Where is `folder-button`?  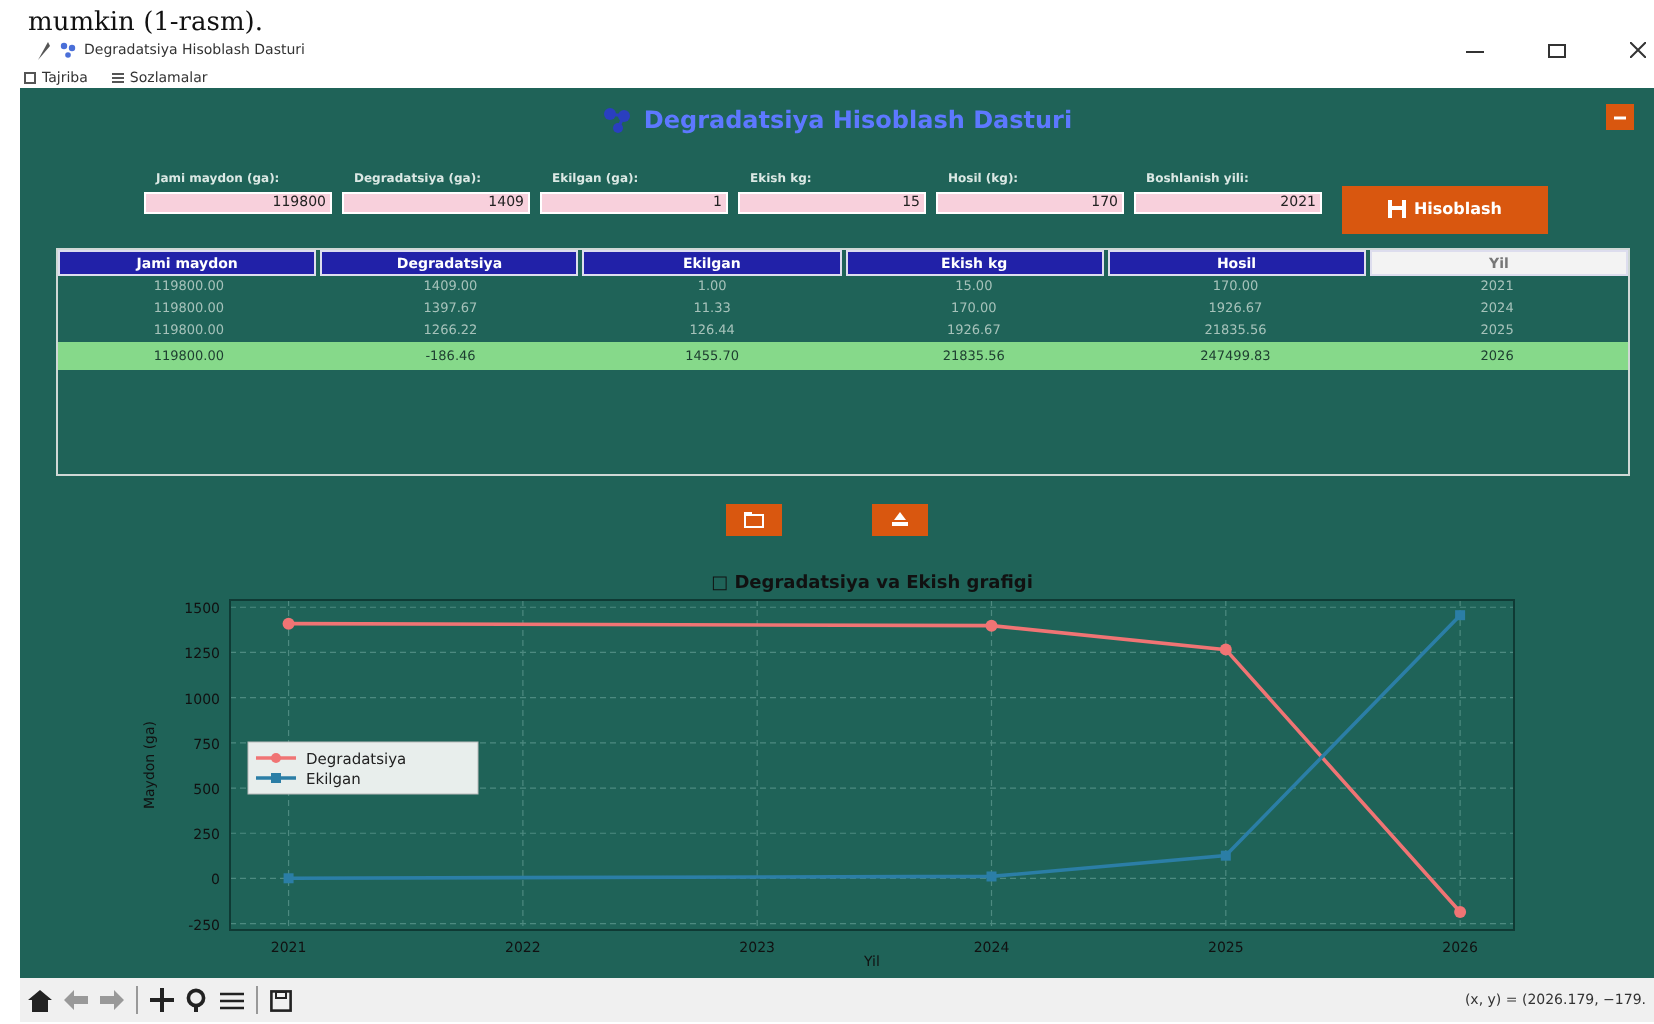
folder-button is located at coordinates (754, 520).